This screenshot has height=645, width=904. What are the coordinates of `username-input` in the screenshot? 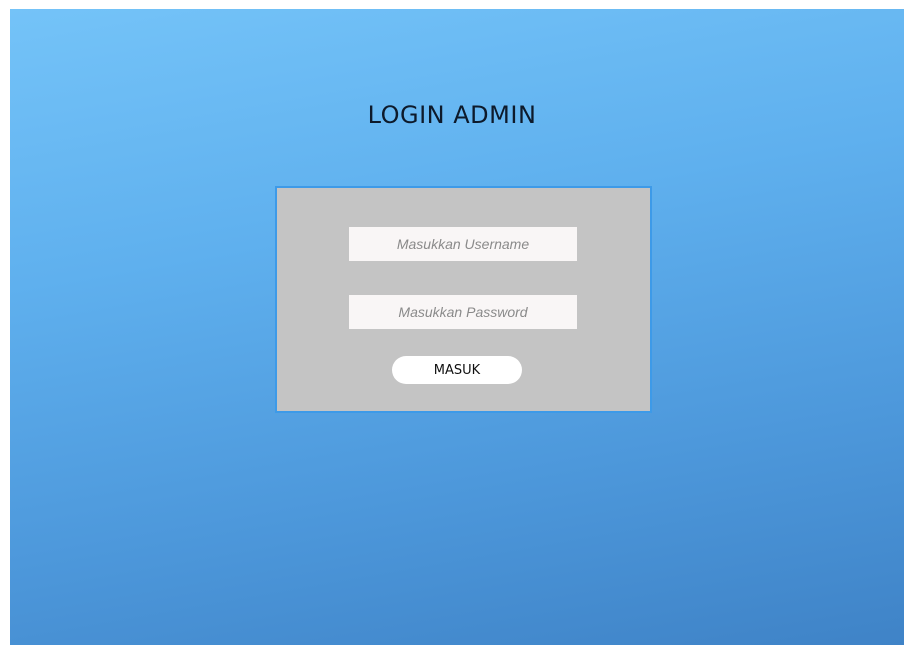 It's located at (463, 244).